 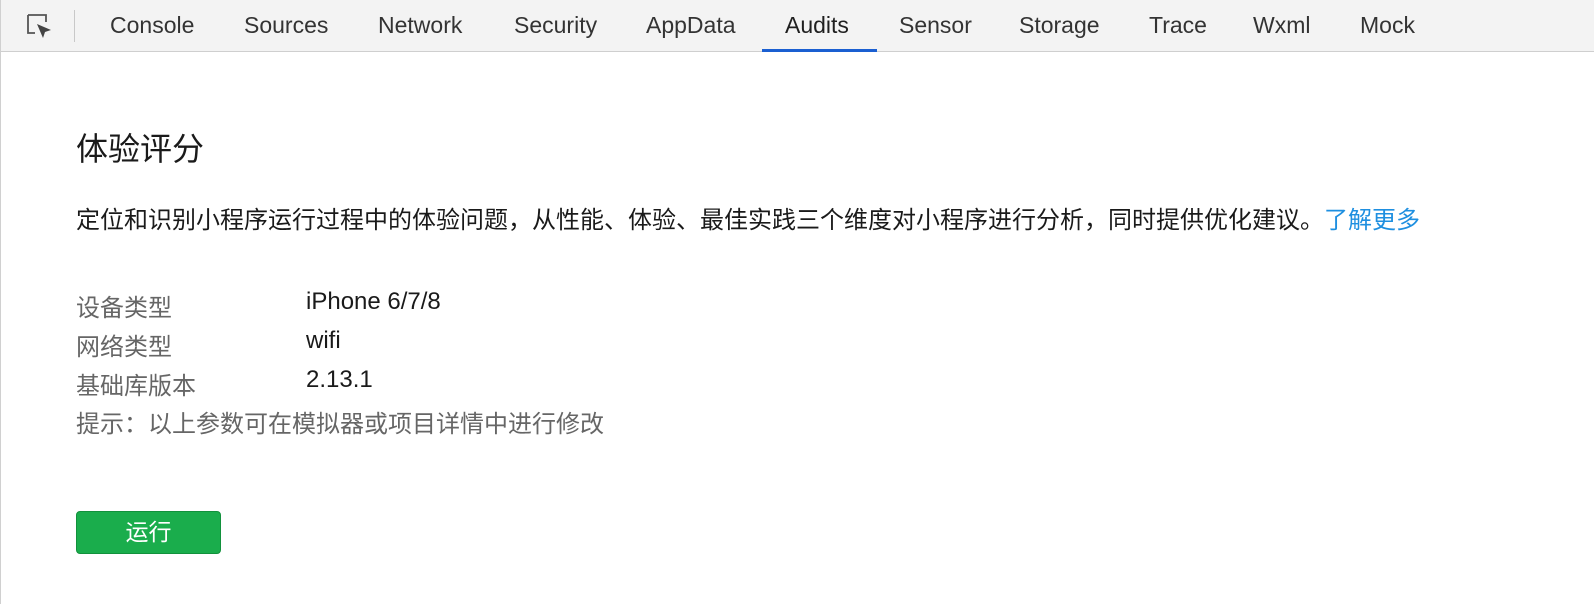 I want to click on tab-wxml: Wxml, so click(x=1281, y=25).